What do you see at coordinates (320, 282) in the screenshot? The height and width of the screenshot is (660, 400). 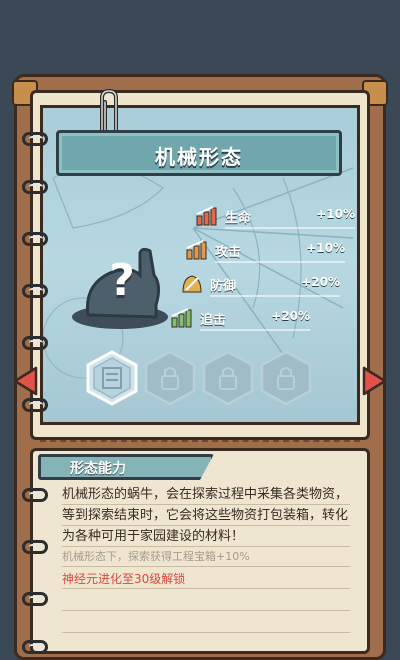 I see `stat-value-defense: +20%` at bounding box center [320, 282].